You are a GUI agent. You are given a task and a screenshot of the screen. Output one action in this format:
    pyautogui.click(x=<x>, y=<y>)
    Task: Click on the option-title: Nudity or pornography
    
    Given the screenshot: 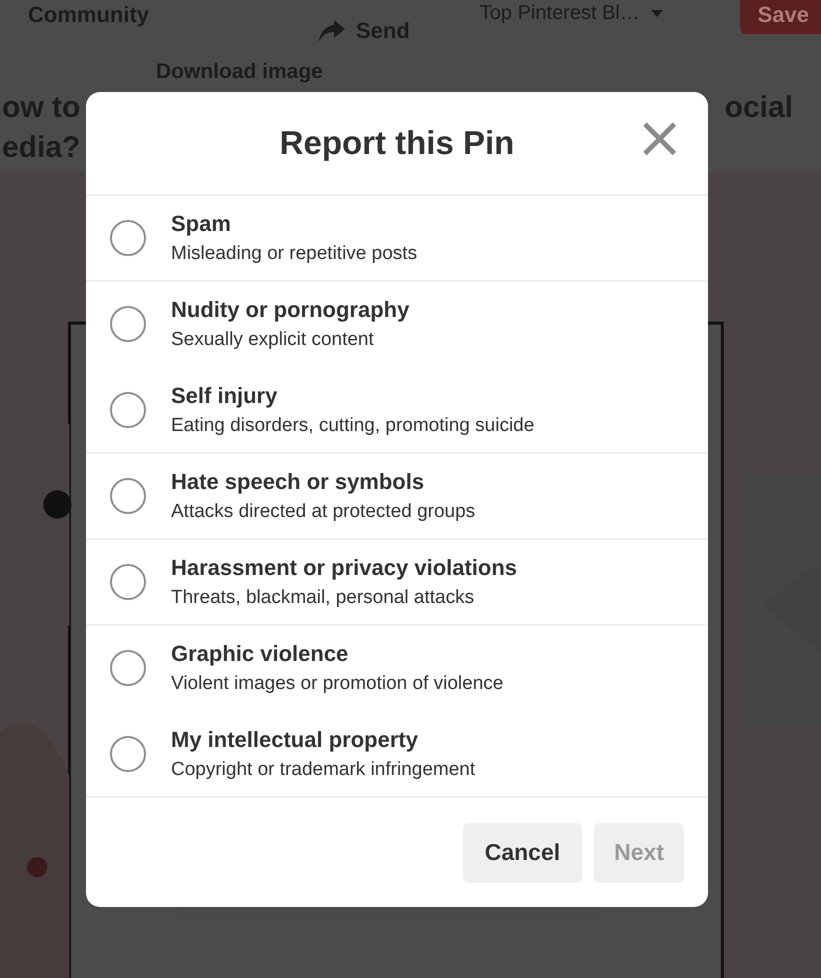 What is the action you would take?
    pyautogui.click(x=290, y=310)
    